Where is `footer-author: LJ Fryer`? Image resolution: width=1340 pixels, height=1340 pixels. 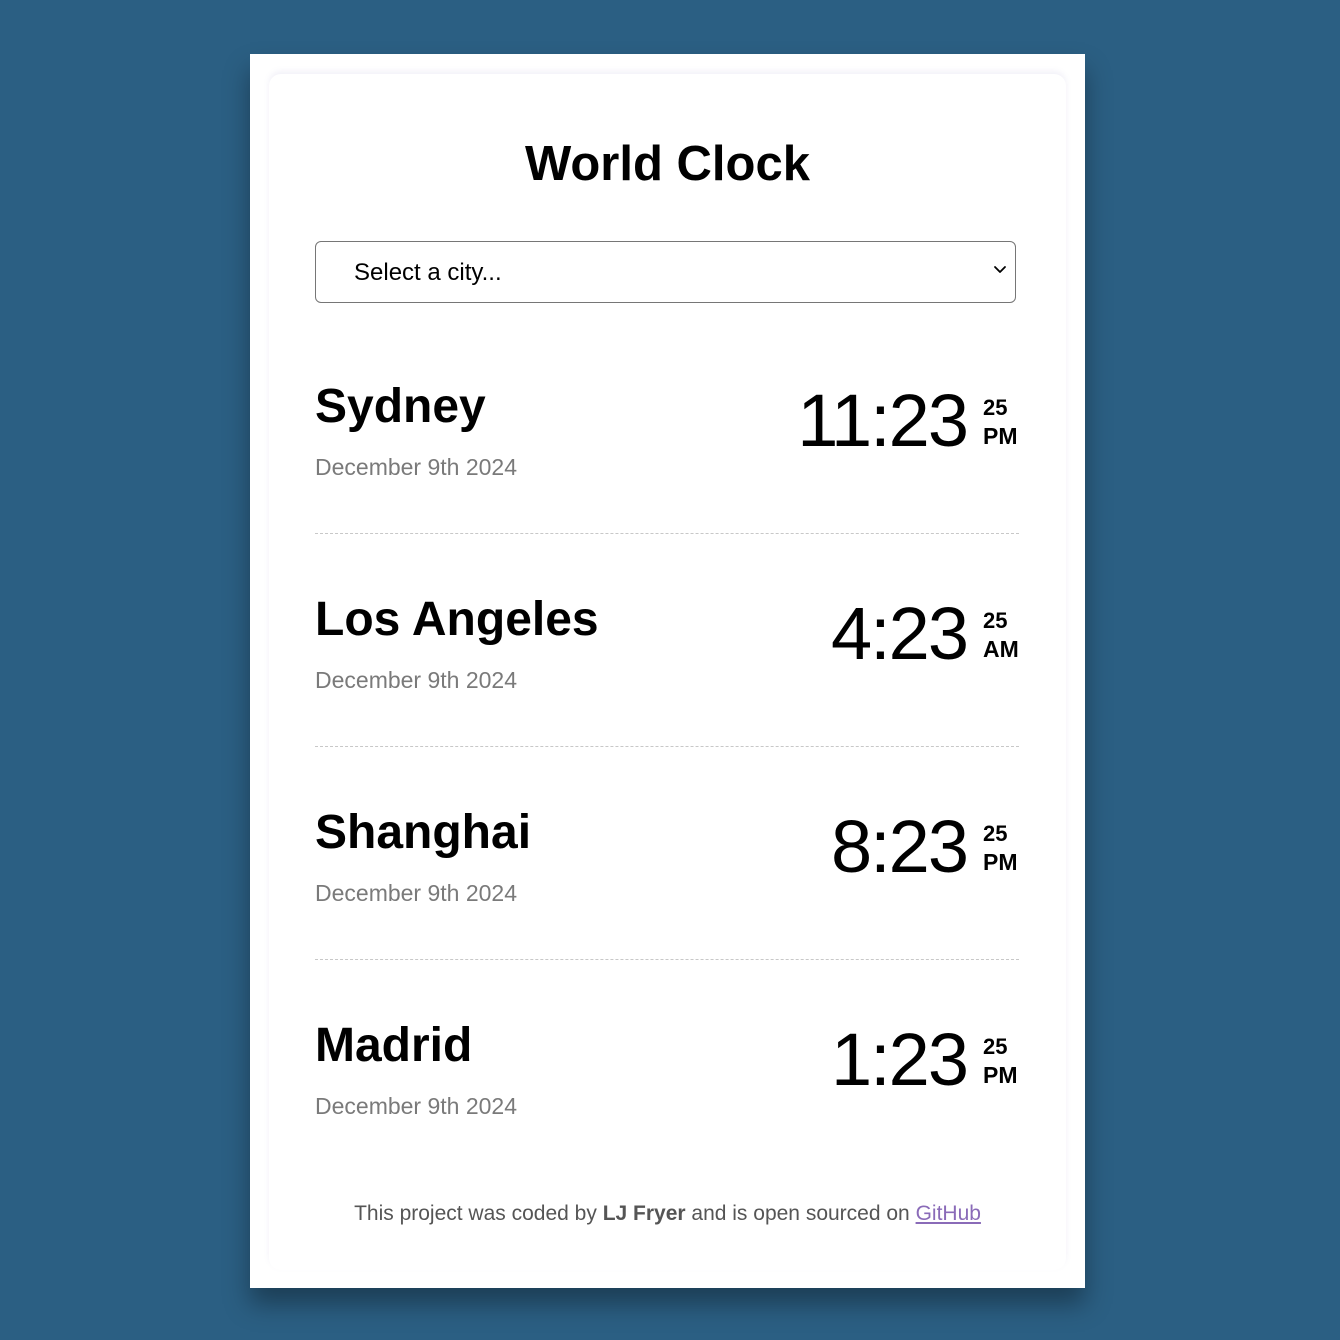
footer-author: LJ Fryer is located at coordinates (644, 1213).